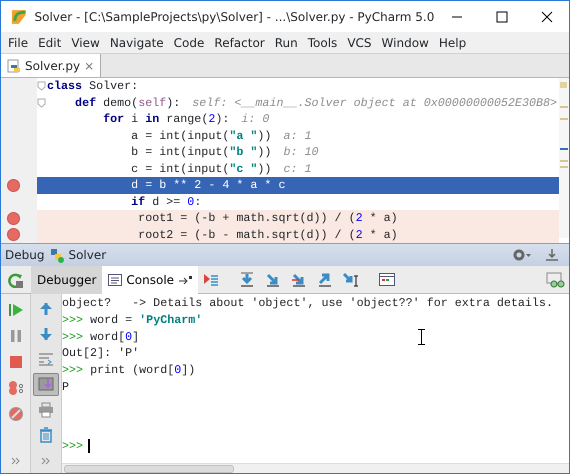 This screenshot has width=570, height=474. What do you see at coordinates (46, 434) in the screenshot?
I see `trash-icon` at bounding box center [46, 434].